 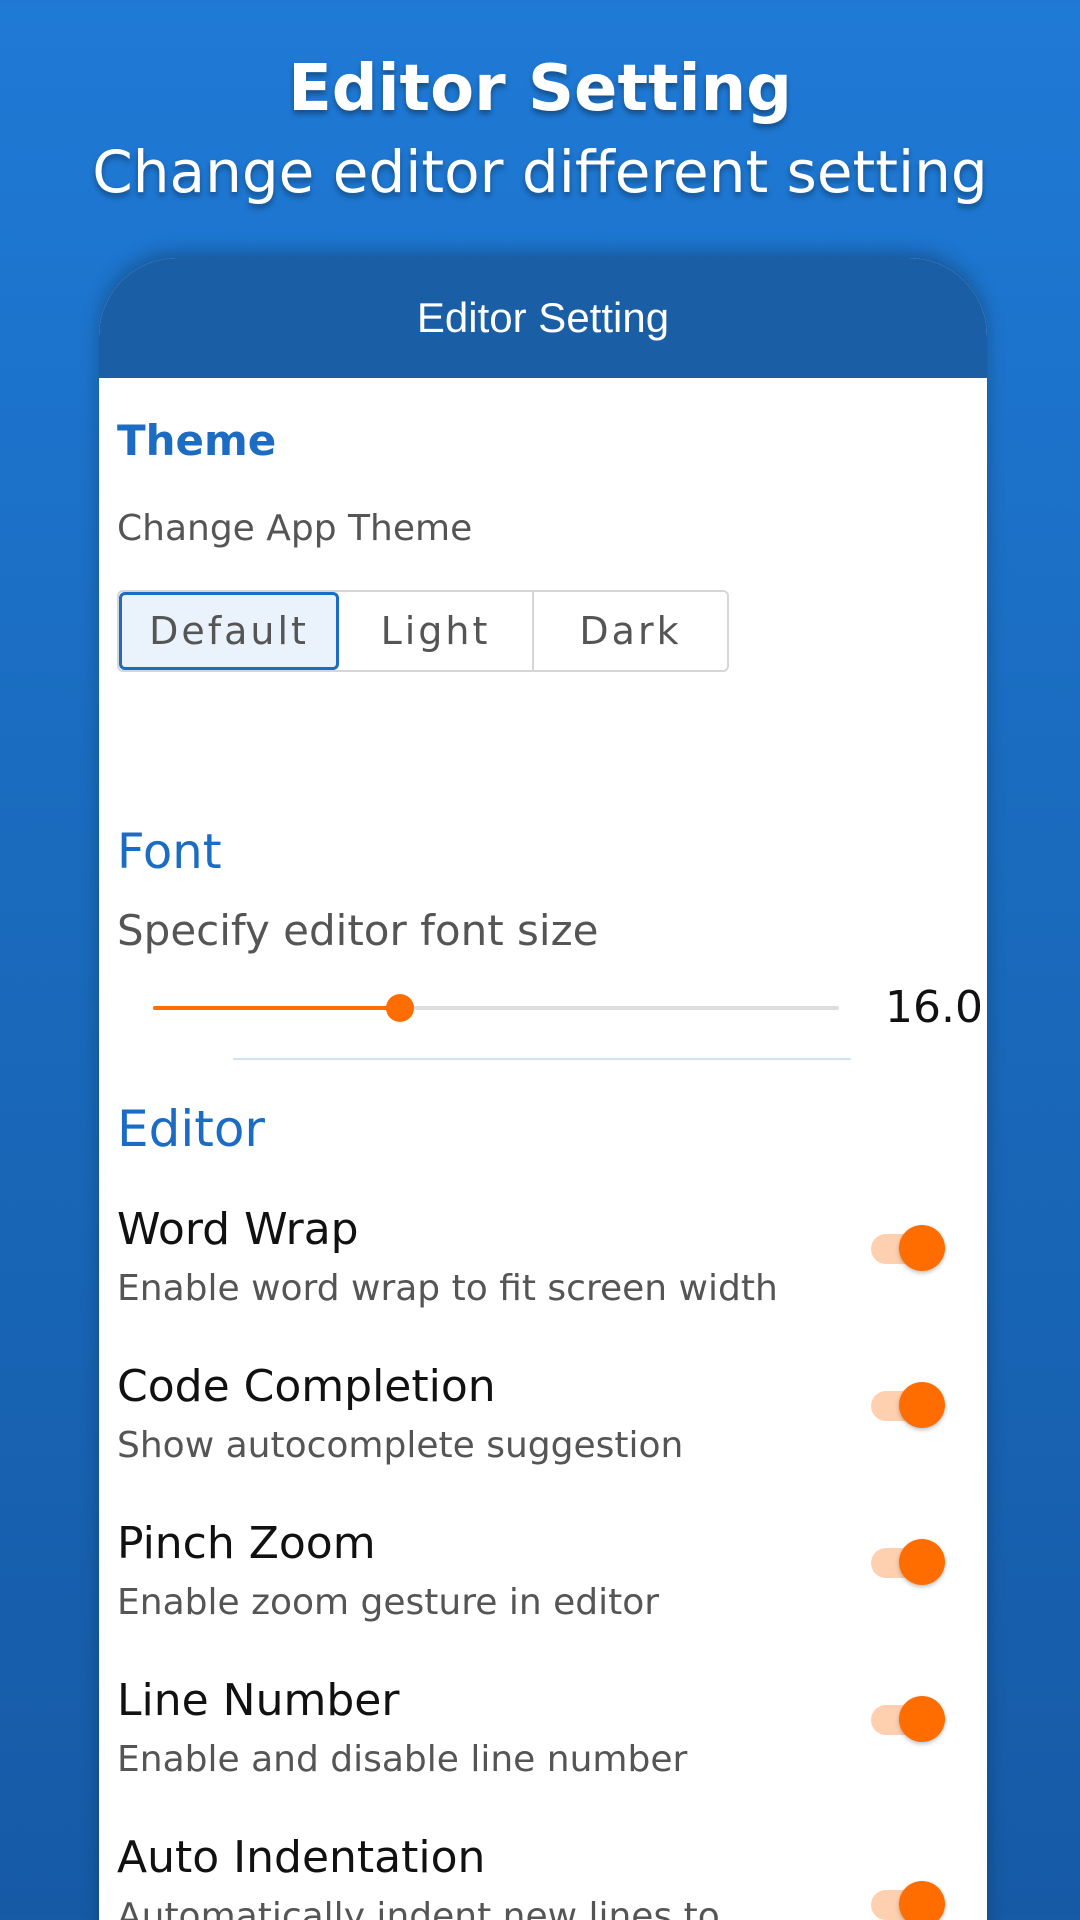 What do you see at coordinates (238, 1229) in the screenshot?
I see `setting-title: Word Wrap` at bounding box center [238, 1229].